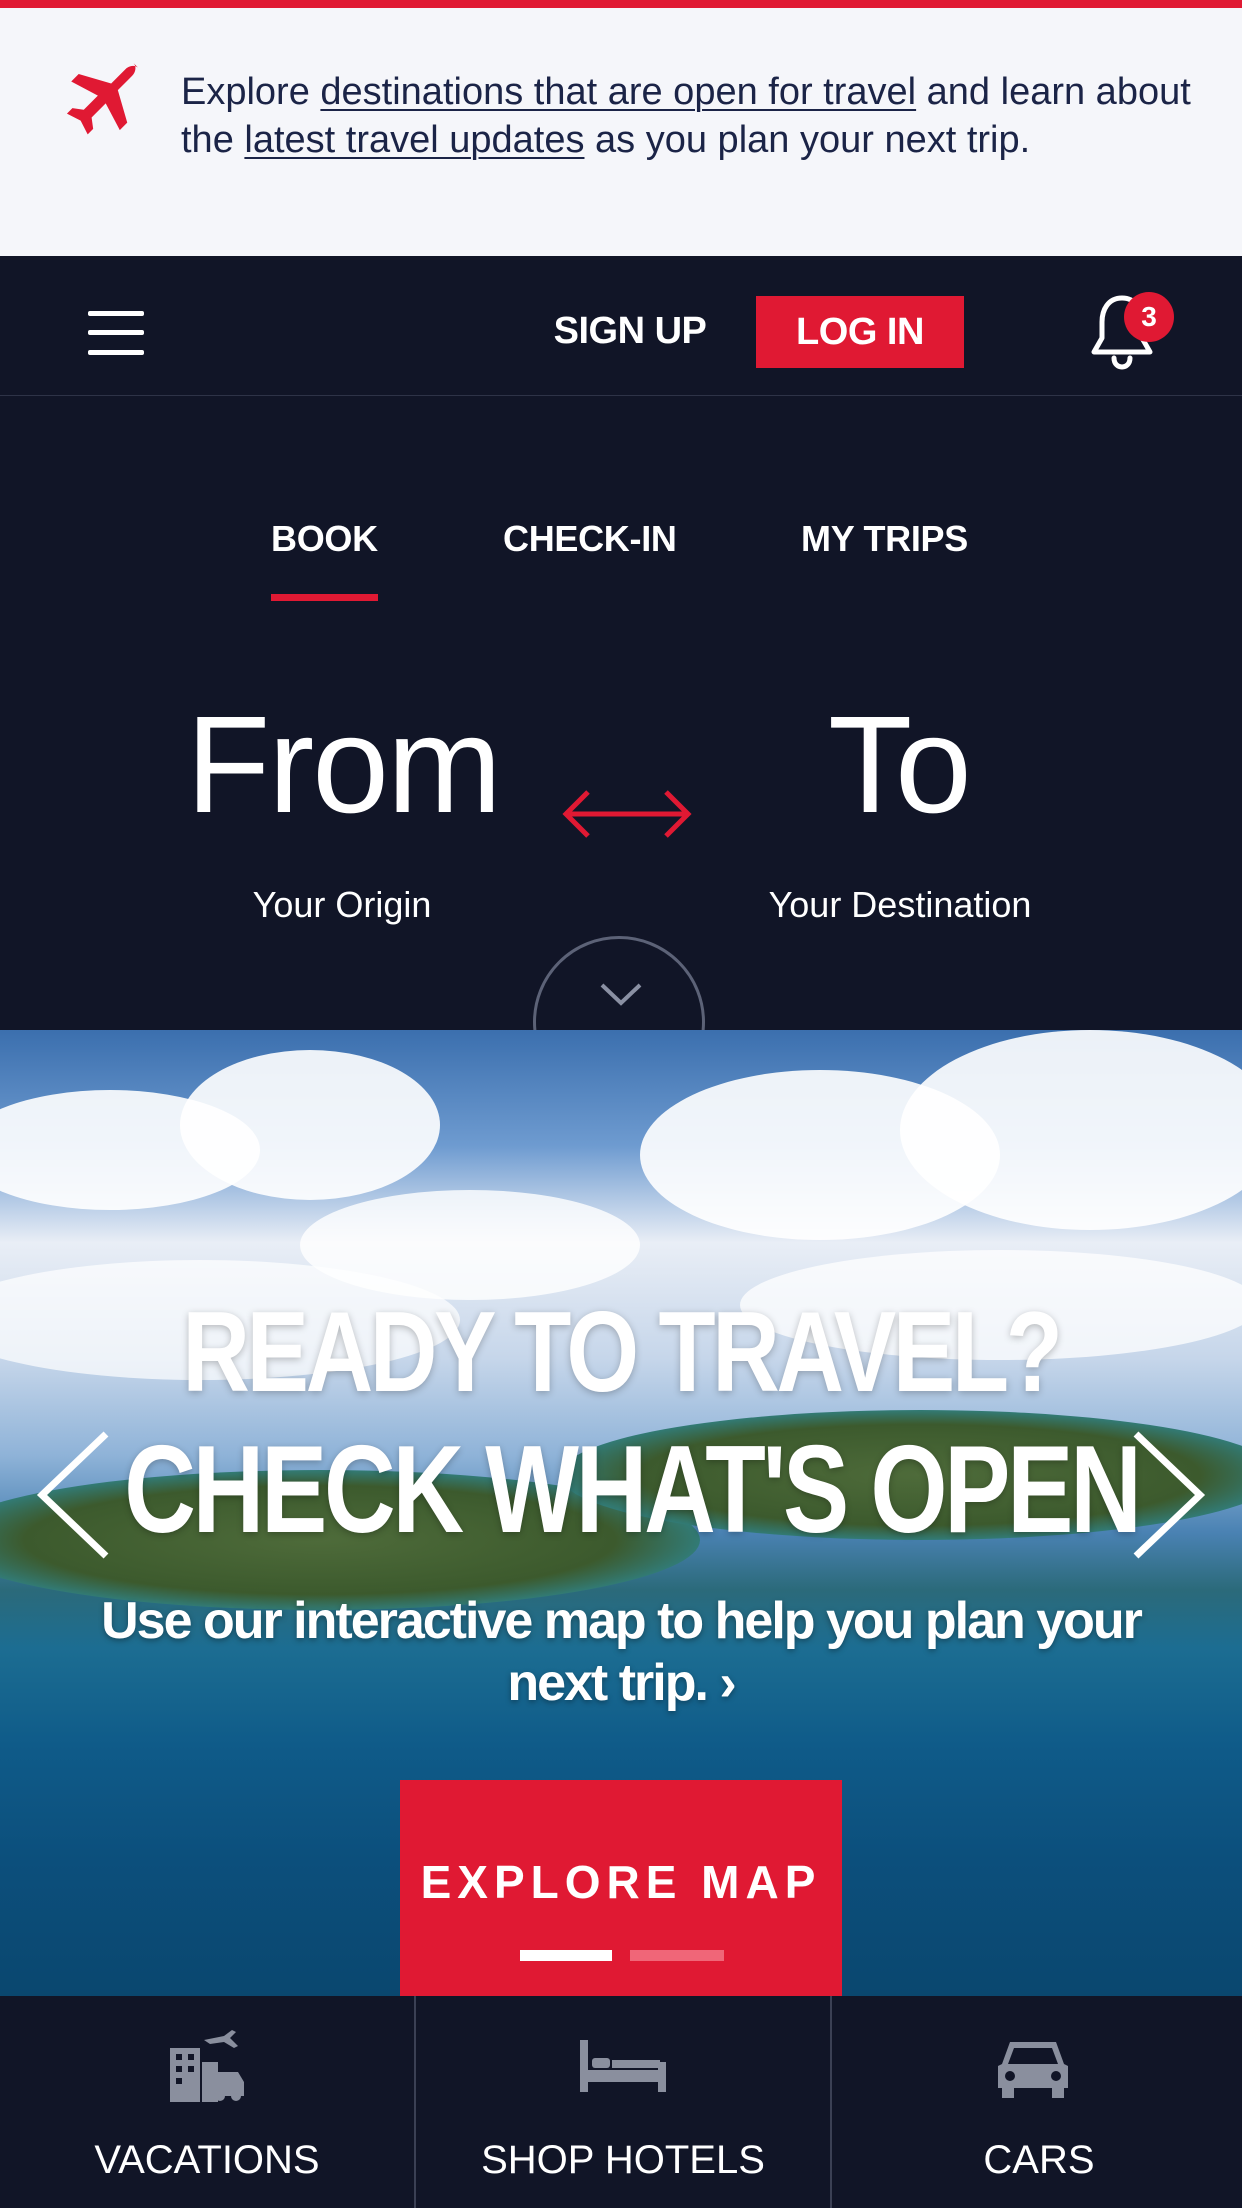 Image resolution: width=1242 pixels, height=2208 pixels. Describe the element at coordinates (1033, 2070) in the screenshot. I see `car-icon` at that location.